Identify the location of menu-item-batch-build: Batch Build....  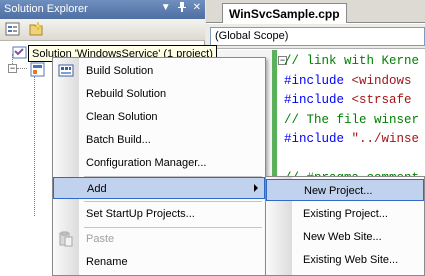
(159, 140).